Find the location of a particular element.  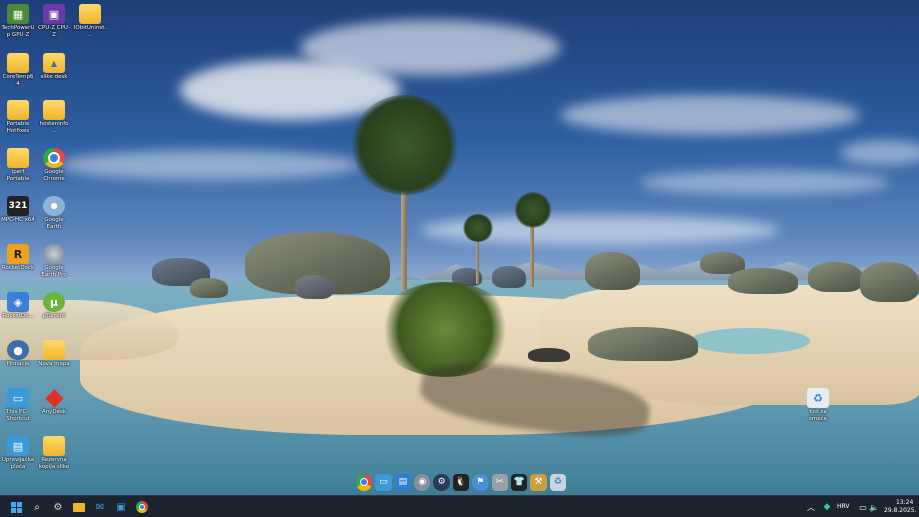

desktop-icon-anydesk: AnyDesk is located at coordinates (54, 402).